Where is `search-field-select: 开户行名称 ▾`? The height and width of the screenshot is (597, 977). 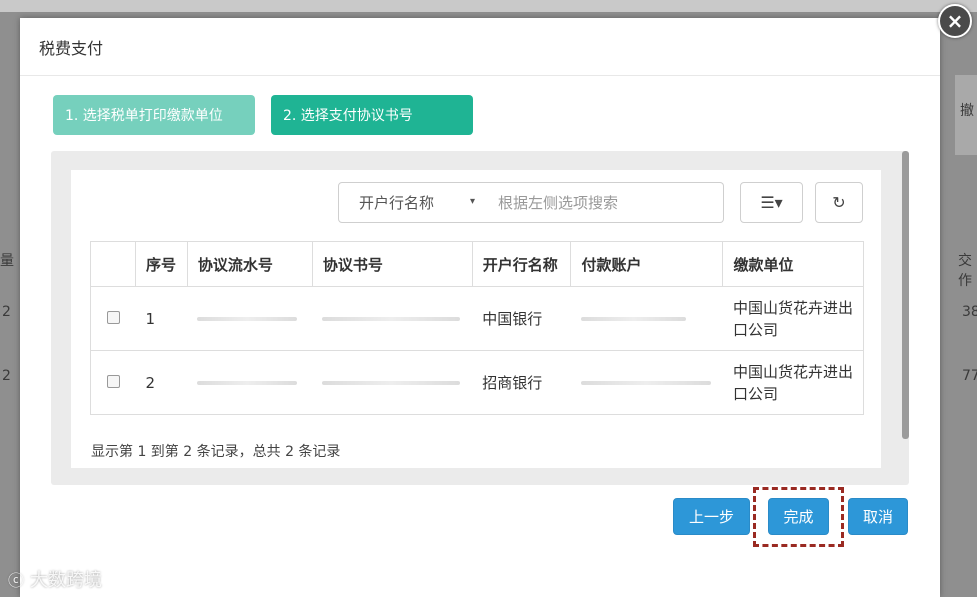
search-field-select: 开户行名称 ▾ is located at coordinates (411, 202).